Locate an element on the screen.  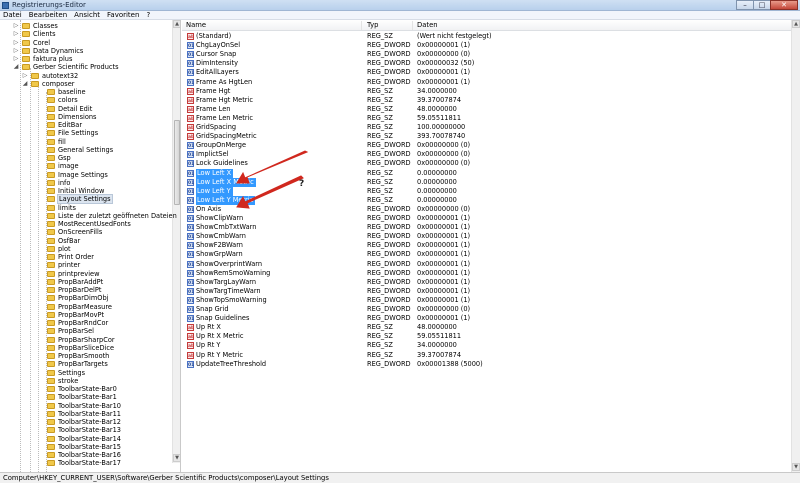
tree-item: ToolbarState-Bar1 is located at coordinates (86, 397).